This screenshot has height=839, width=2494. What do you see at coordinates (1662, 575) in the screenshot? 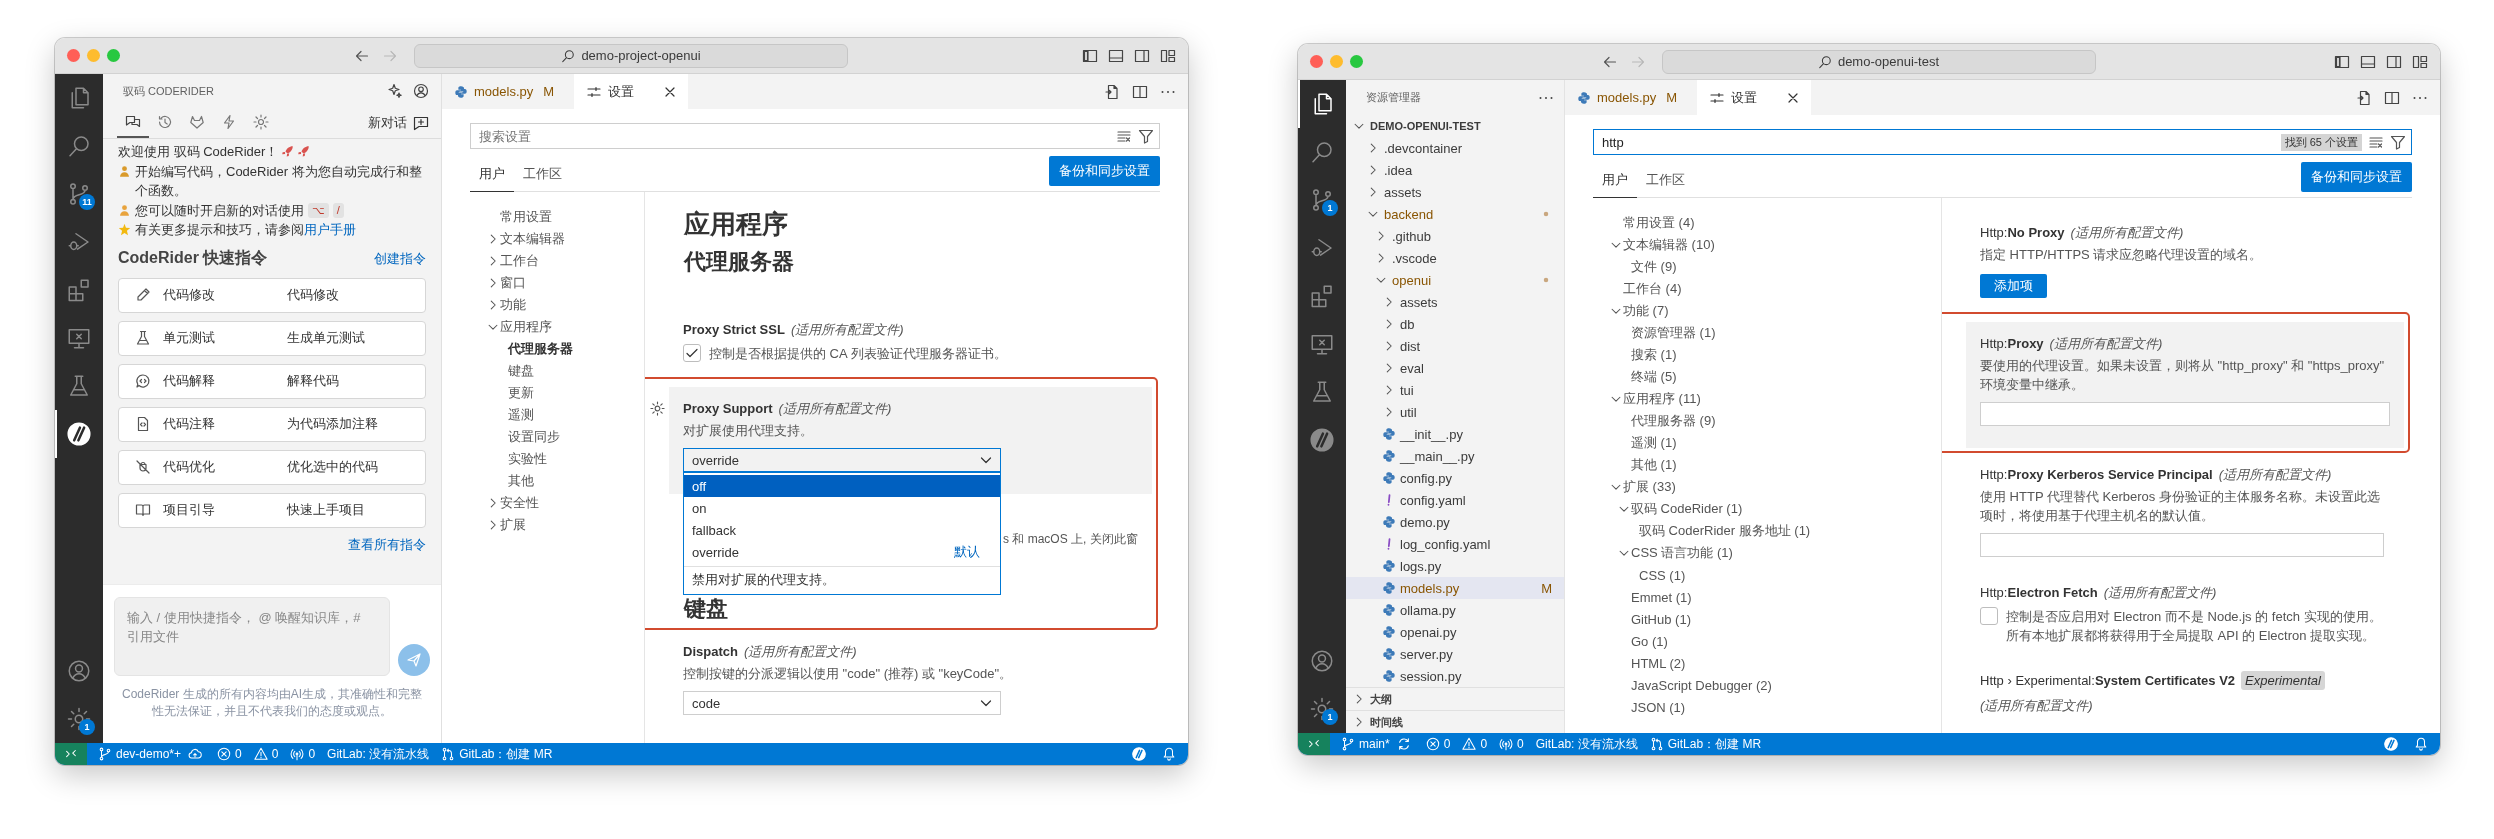
I see `toc-item: CSS (1)` at bounding box center [1662, 575].